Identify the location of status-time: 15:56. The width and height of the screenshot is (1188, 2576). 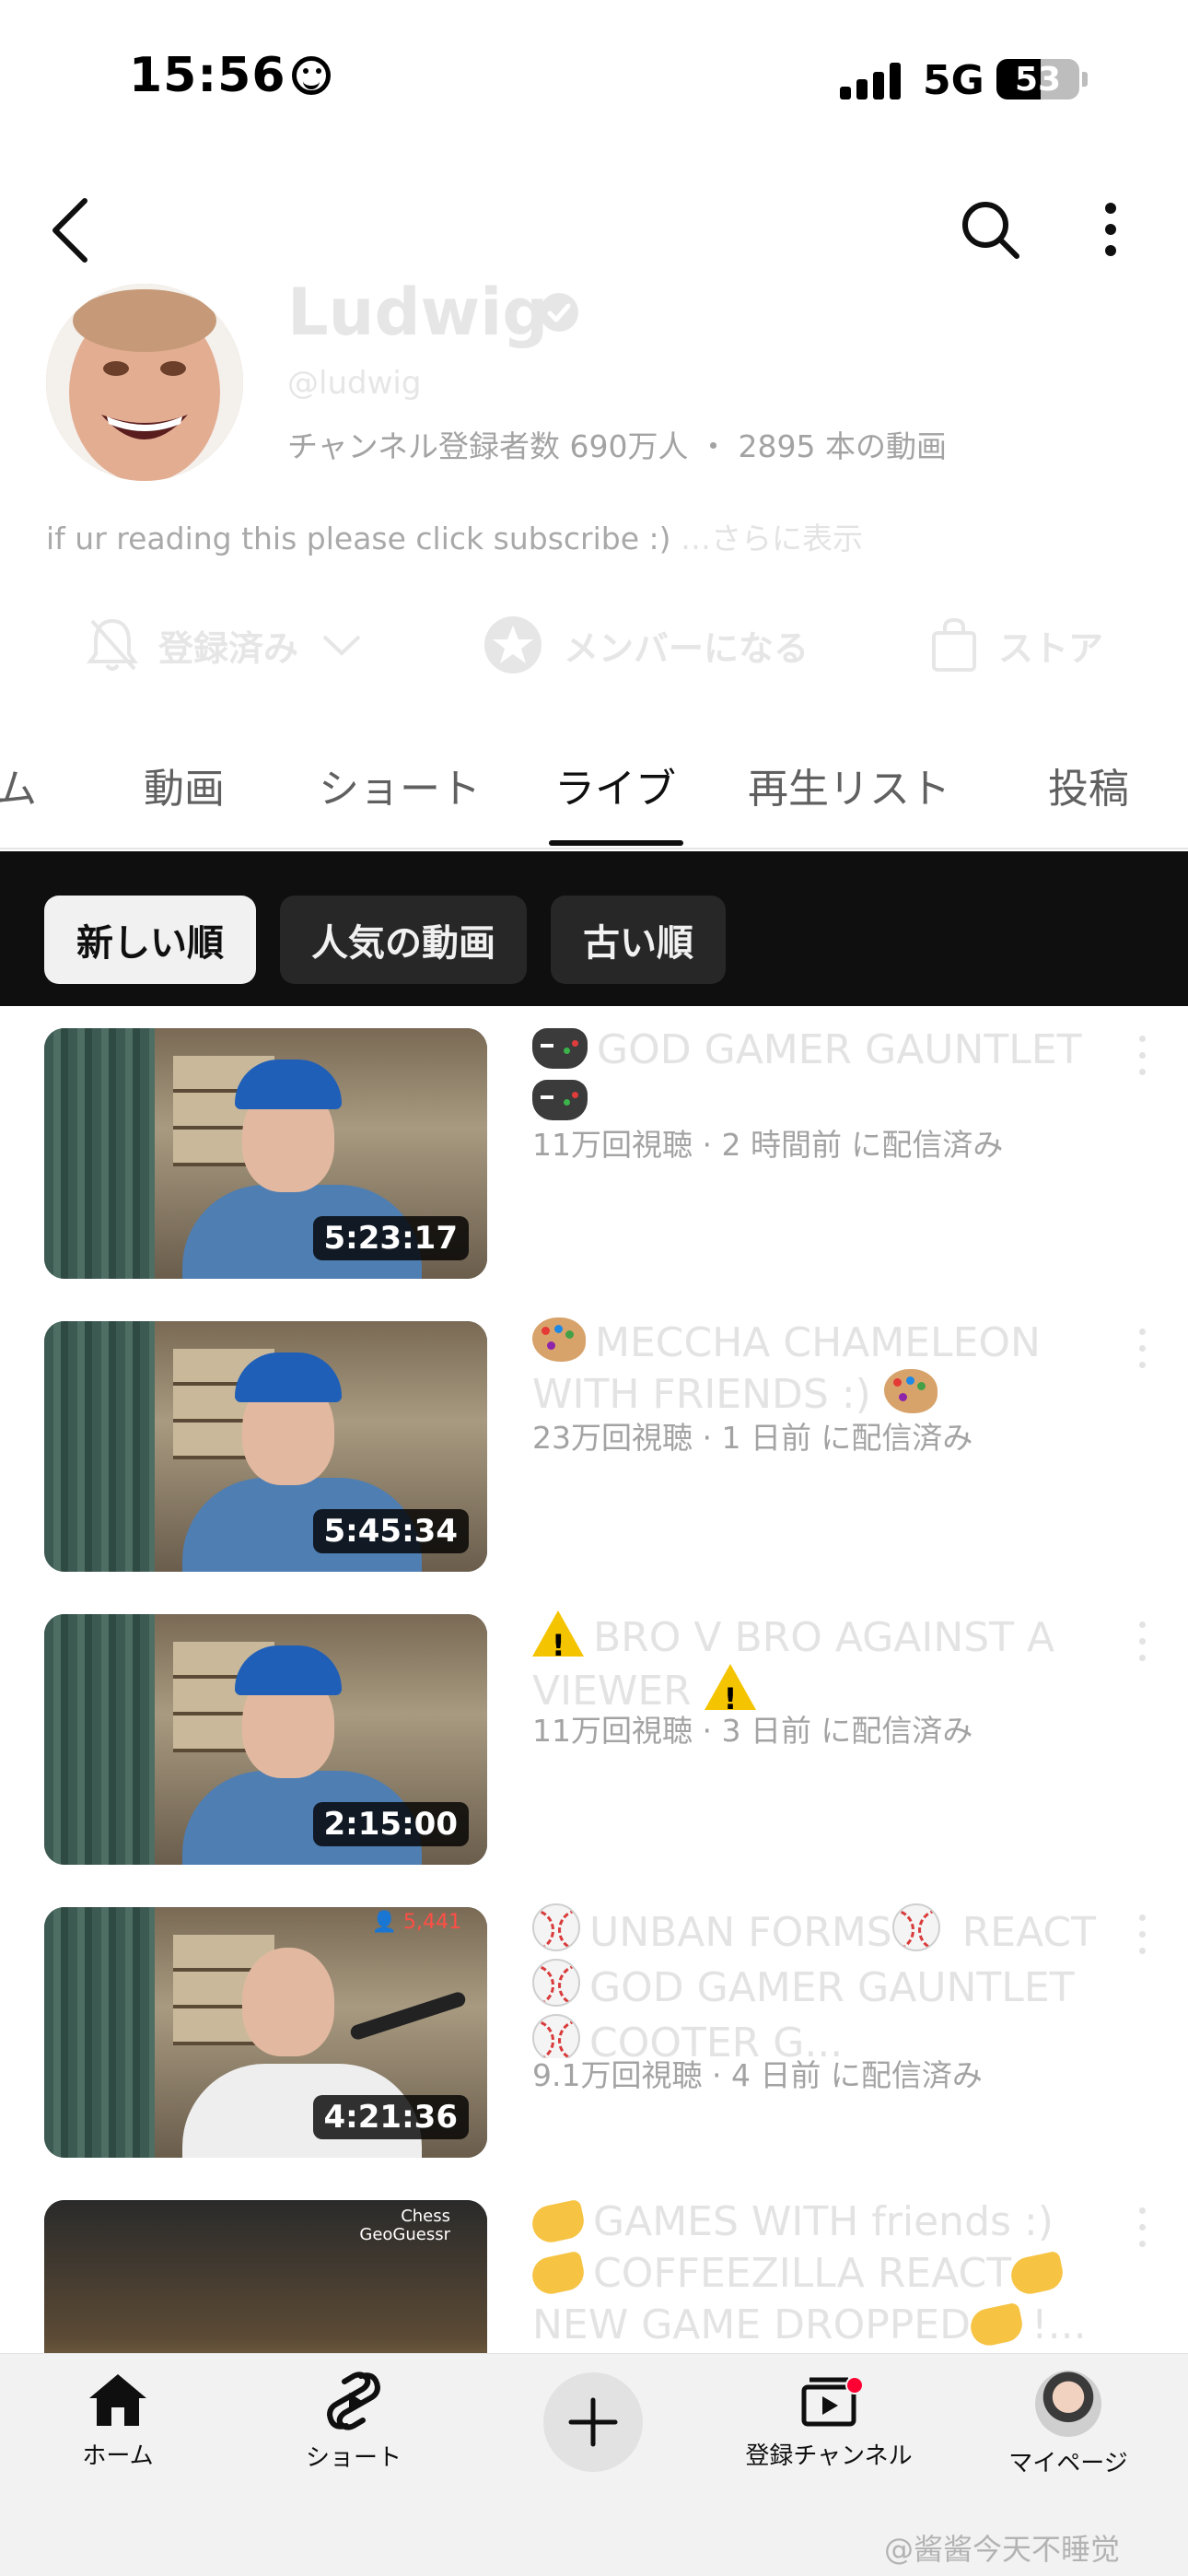
(230, 75).